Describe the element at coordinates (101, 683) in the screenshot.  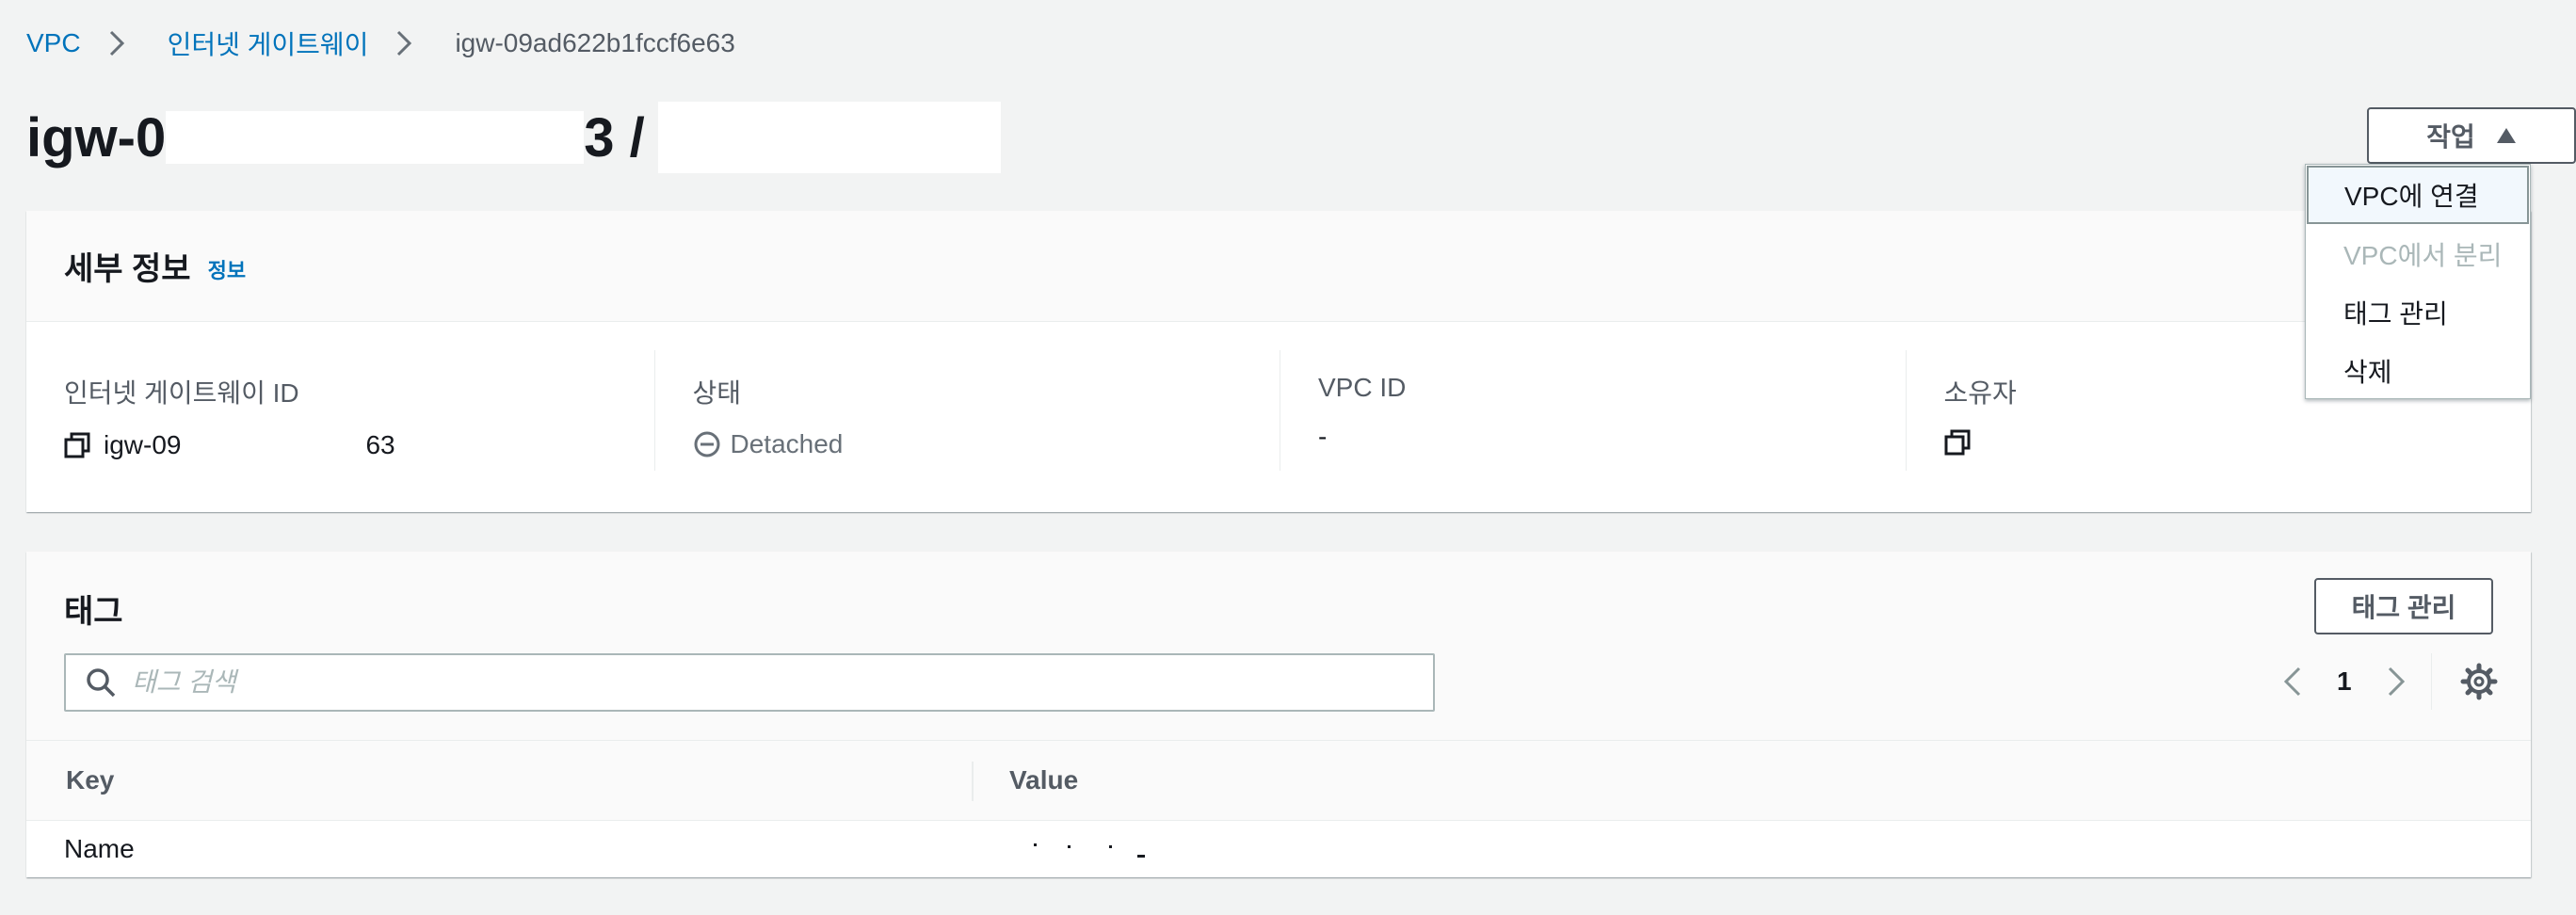
I see `search-icon` at that location.